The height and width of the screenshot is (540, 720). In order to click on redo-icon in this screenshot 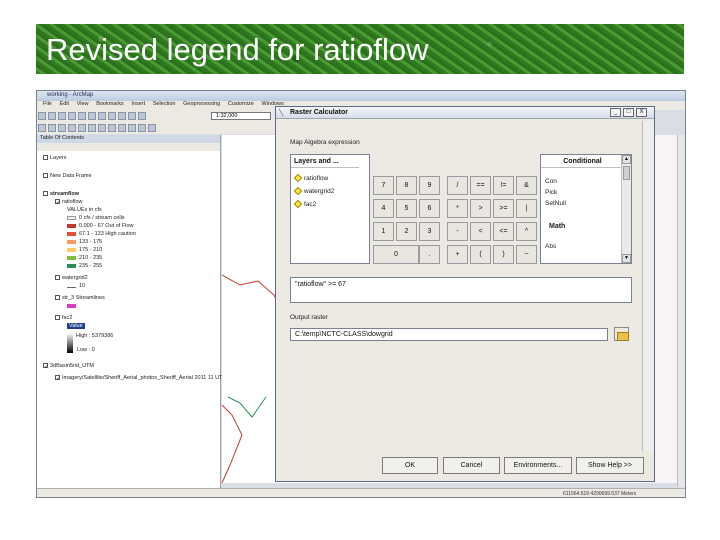, I will do `click(132, 116)`.